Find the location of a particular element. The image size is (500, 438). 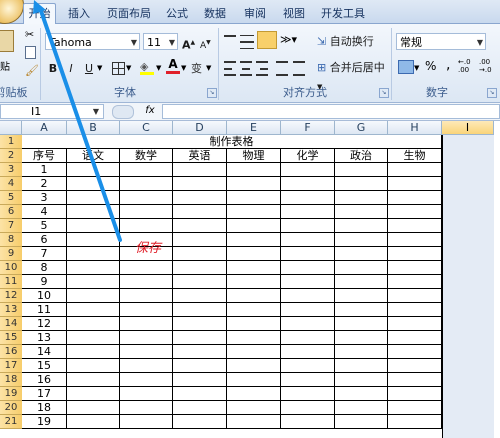

row-header-16: 16 is located at coordinates (11, 352).